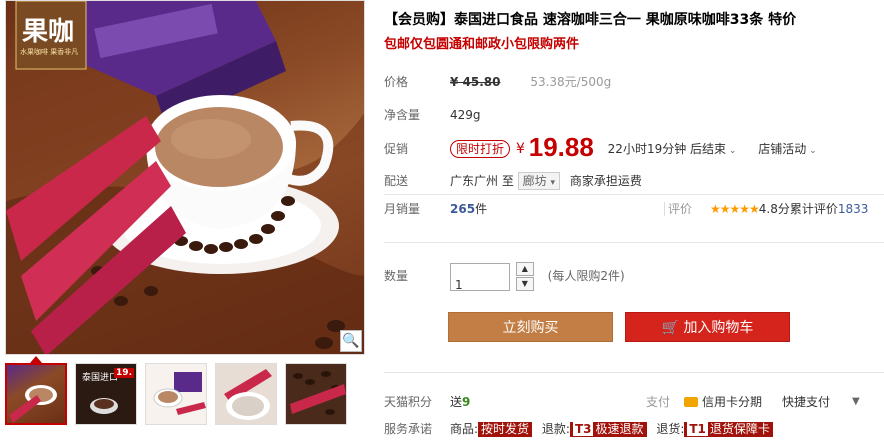 The width and height of the screenshot is (884, 440). I want to click on price-row: 价格 ¥ 45.80 53.38元/500g, so click(497, 82).